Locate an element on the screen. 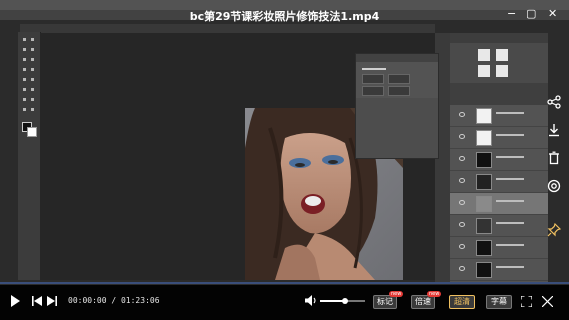 Image resolution: width=569 pixels, height=320 pixels. subtitle-button: 字幕 is located at coordinates (499, 302).